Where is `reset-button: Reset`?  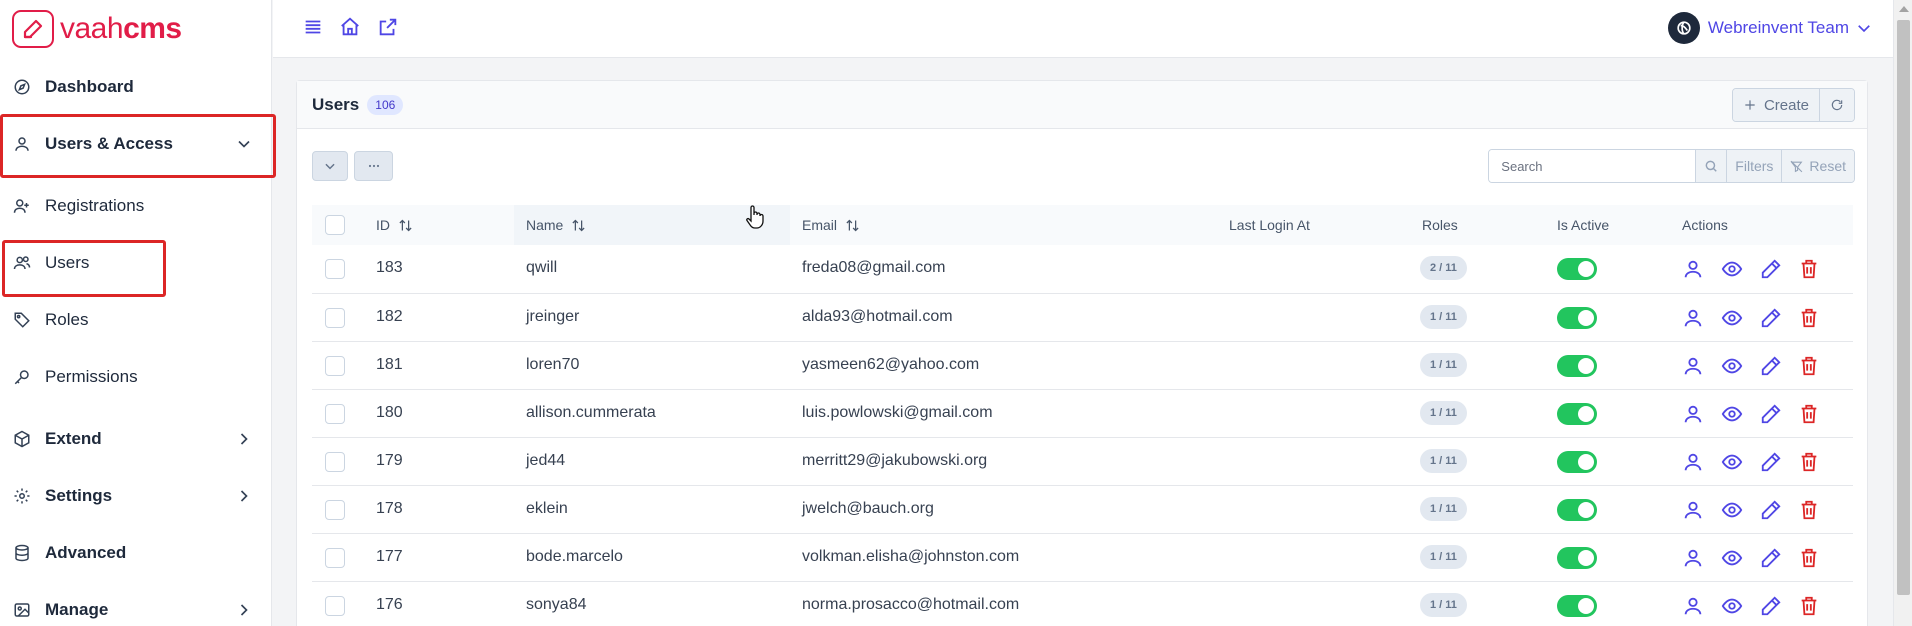
reset-button: Reset is located at coordinates (1817, 166).